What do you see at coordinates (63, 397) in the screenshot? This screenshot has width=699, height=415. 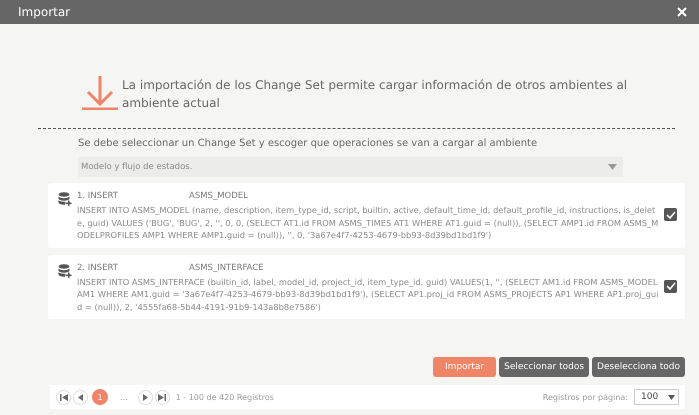 I see `first-page-icon` at bounding box center [63, 397].